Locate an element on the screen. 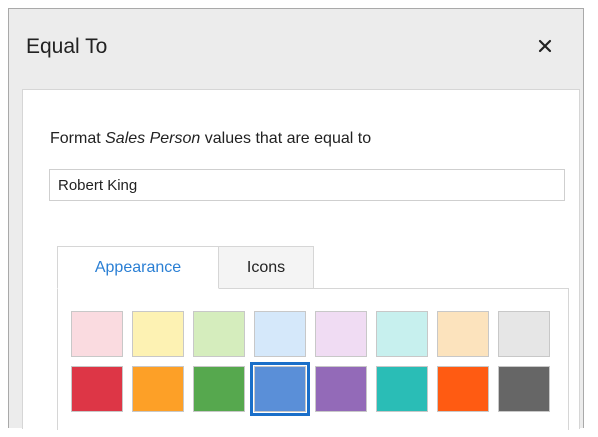  tab-icons: Icons is located at coordinates (266, 267).